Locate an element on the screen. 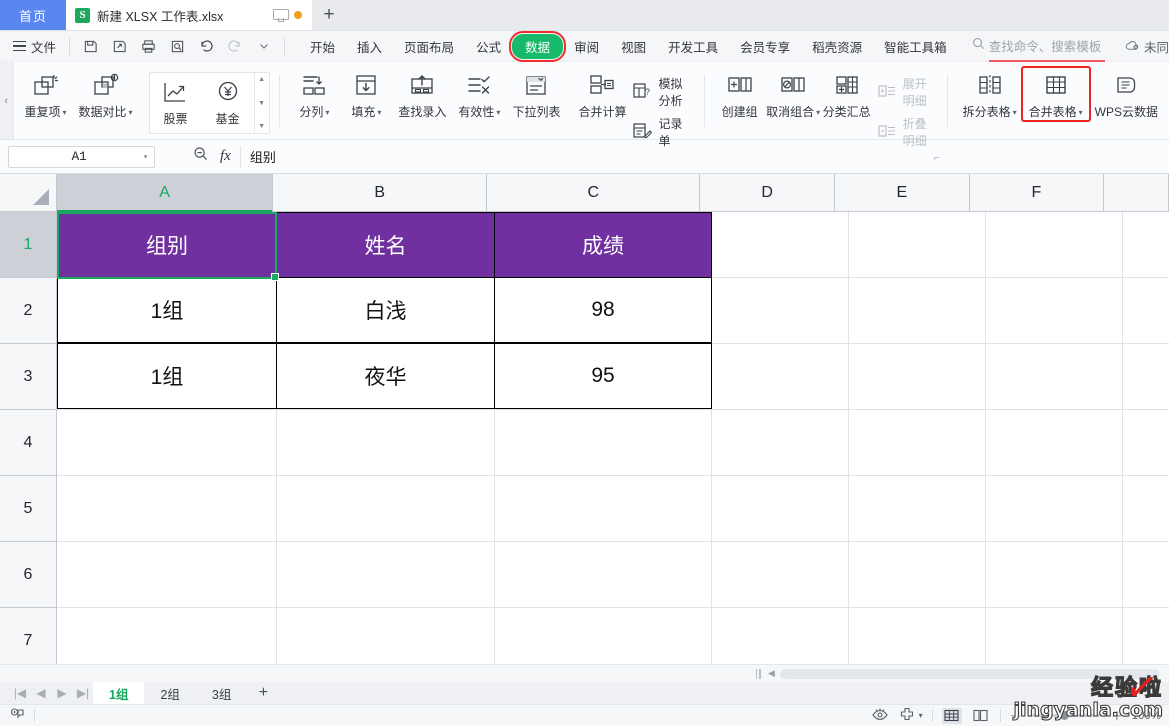 The image size is (1169, 726). zoom-out-button: － is located at coordinates (1016, 716).